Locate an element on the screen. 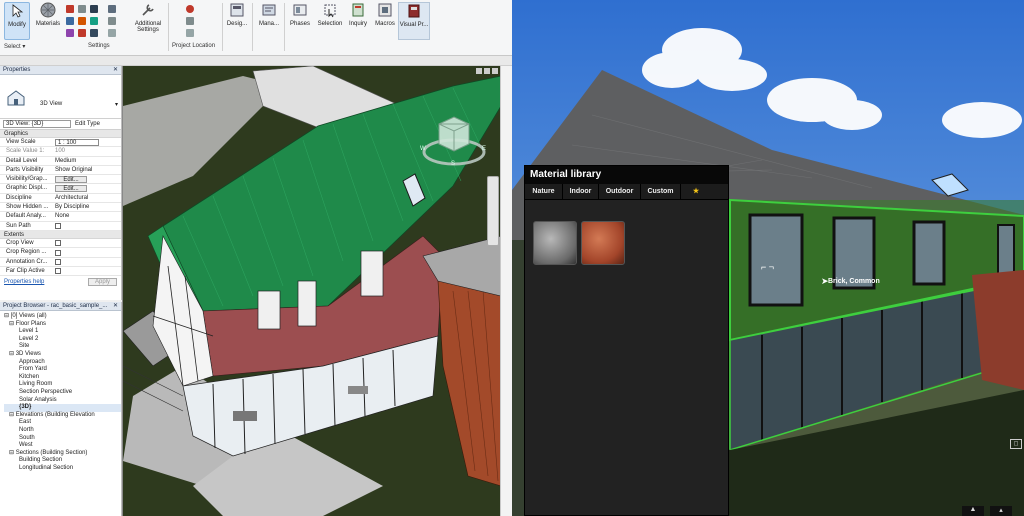  sun-path-checkbox is located at coordinates (58, 226).